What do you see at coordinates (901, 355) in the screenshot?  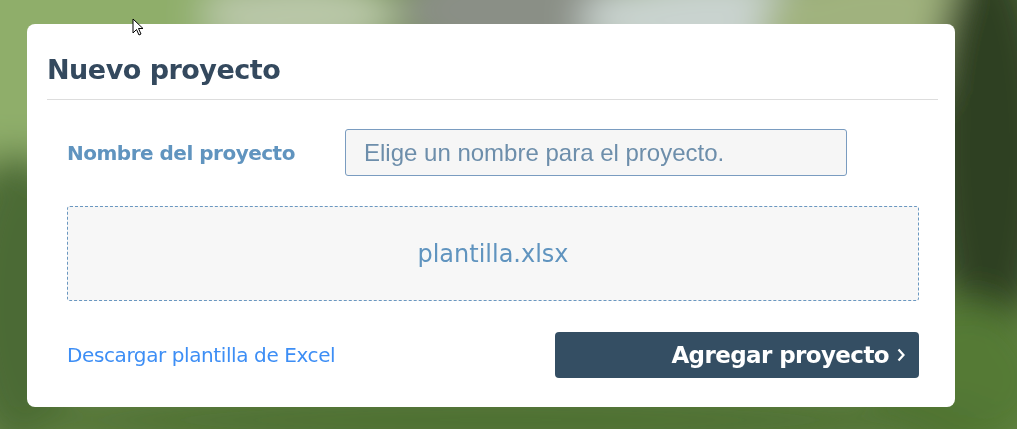 I see `chevron-right-icon` at bounding box center [901, 355].